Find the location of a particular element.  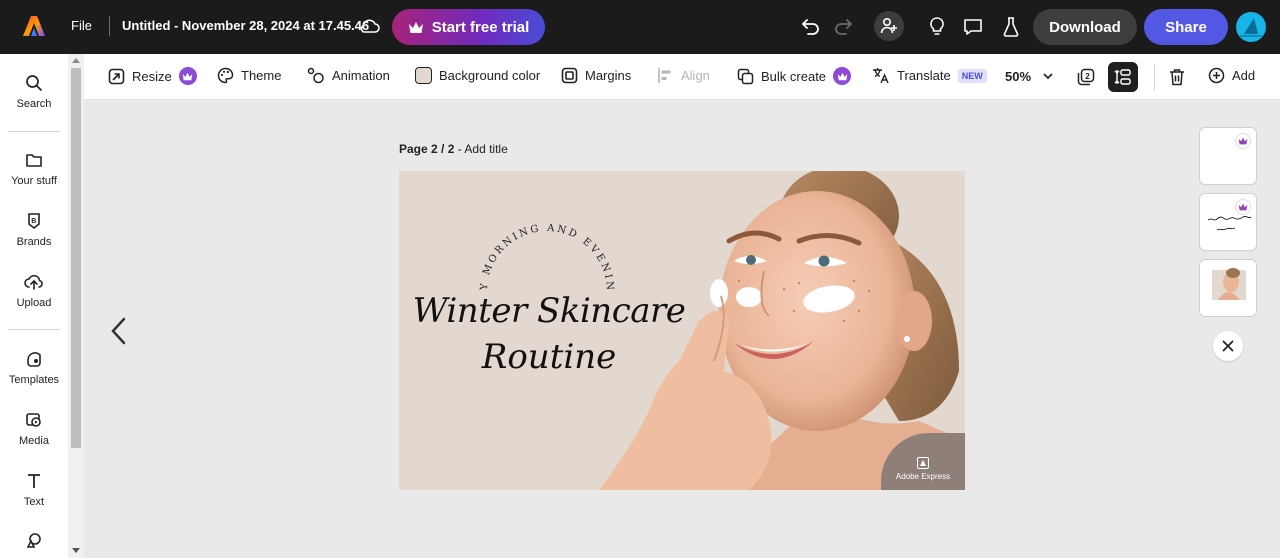

close-panel-button is located at coordinates (1228, 346).